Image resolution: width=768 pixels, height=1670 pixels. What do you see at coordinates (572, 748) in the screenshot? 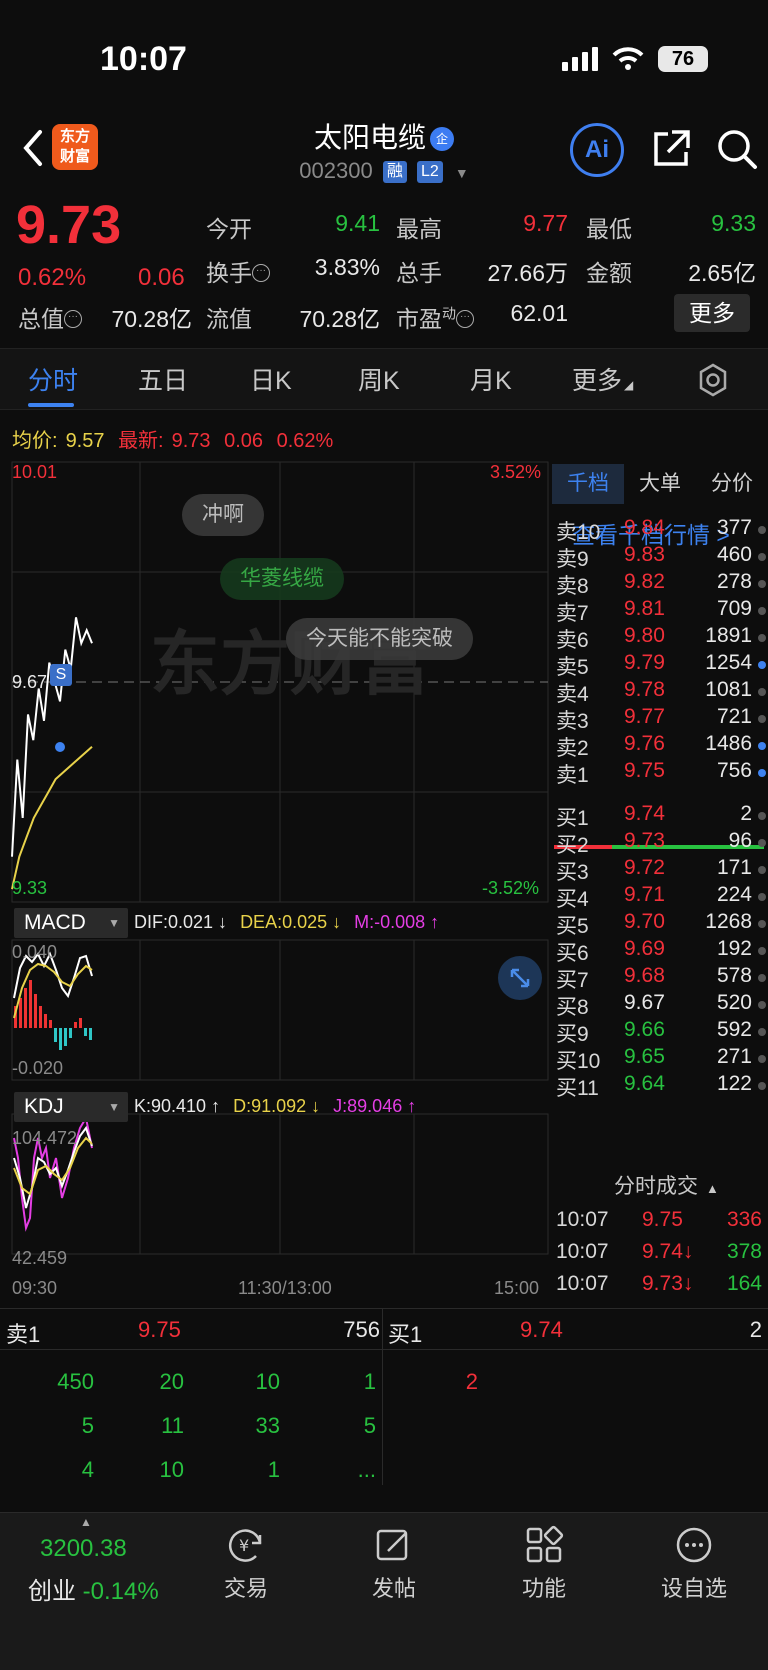
I see `level-label: 卖2` at bounding box center [572, 748].